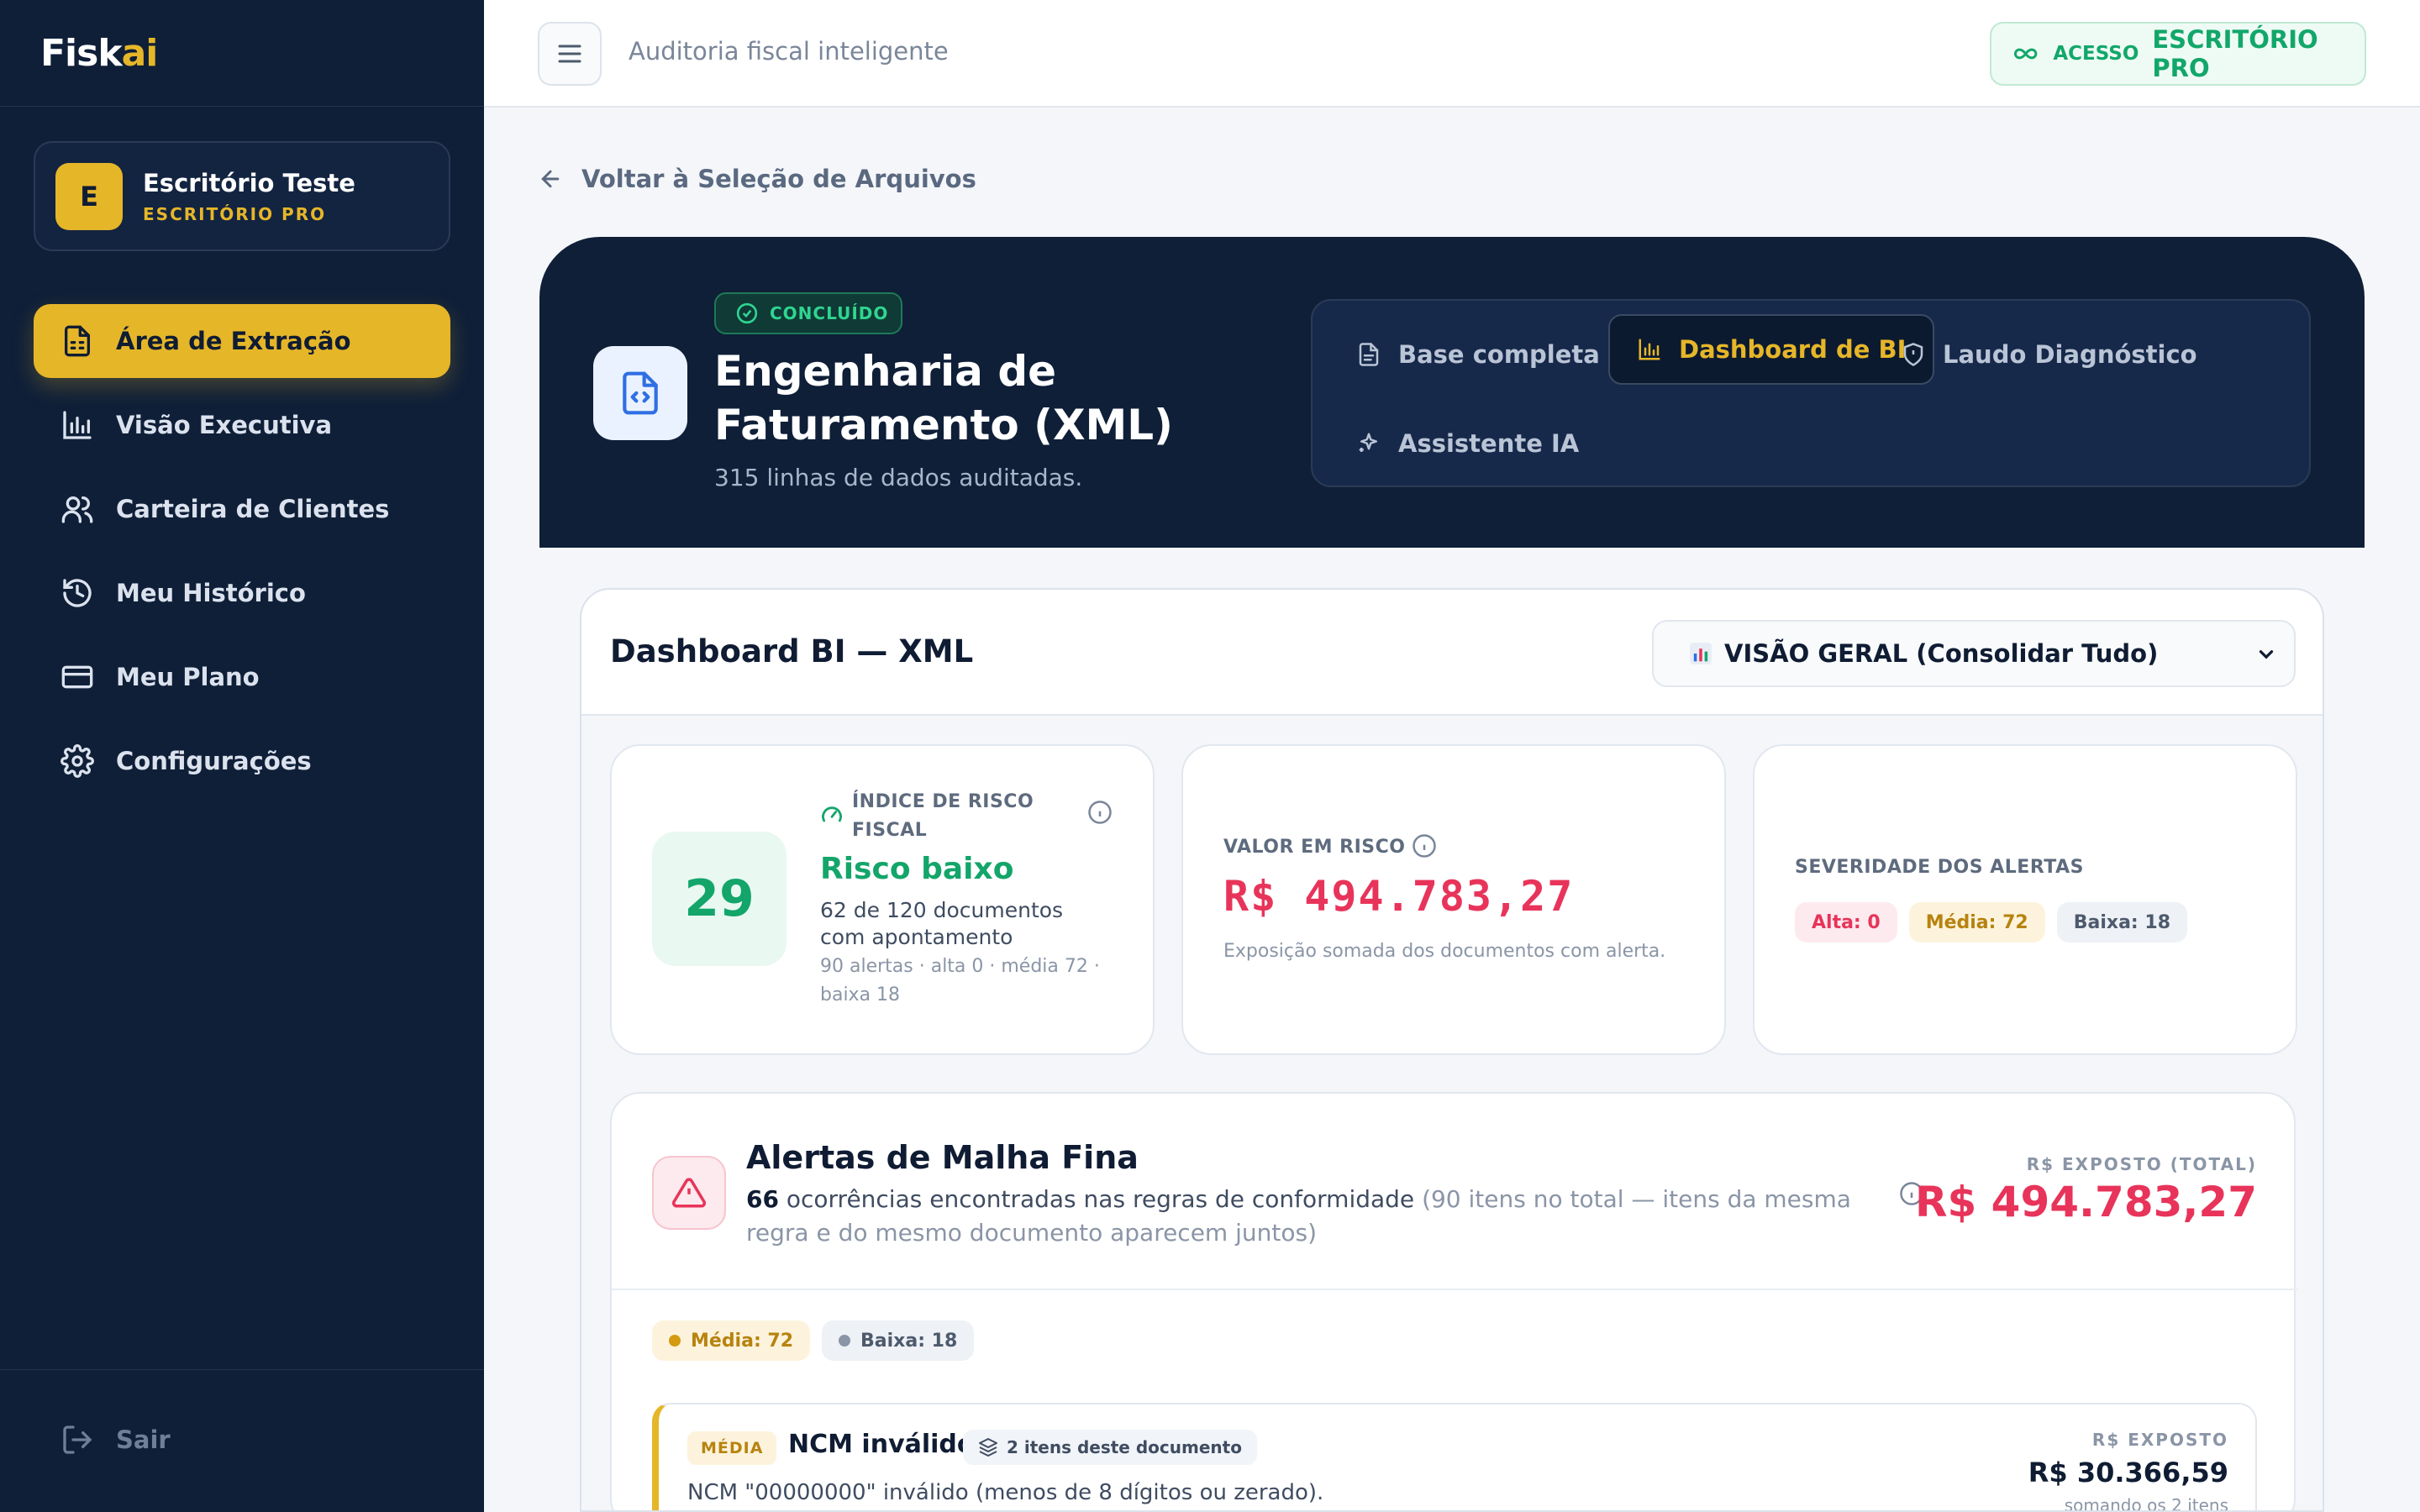 This screenshot has width=2420, height=1512. Describe the element at coordinates (233, 341) in the screenshot. I see `sidebar-item-label: Área de Extração` at that location.